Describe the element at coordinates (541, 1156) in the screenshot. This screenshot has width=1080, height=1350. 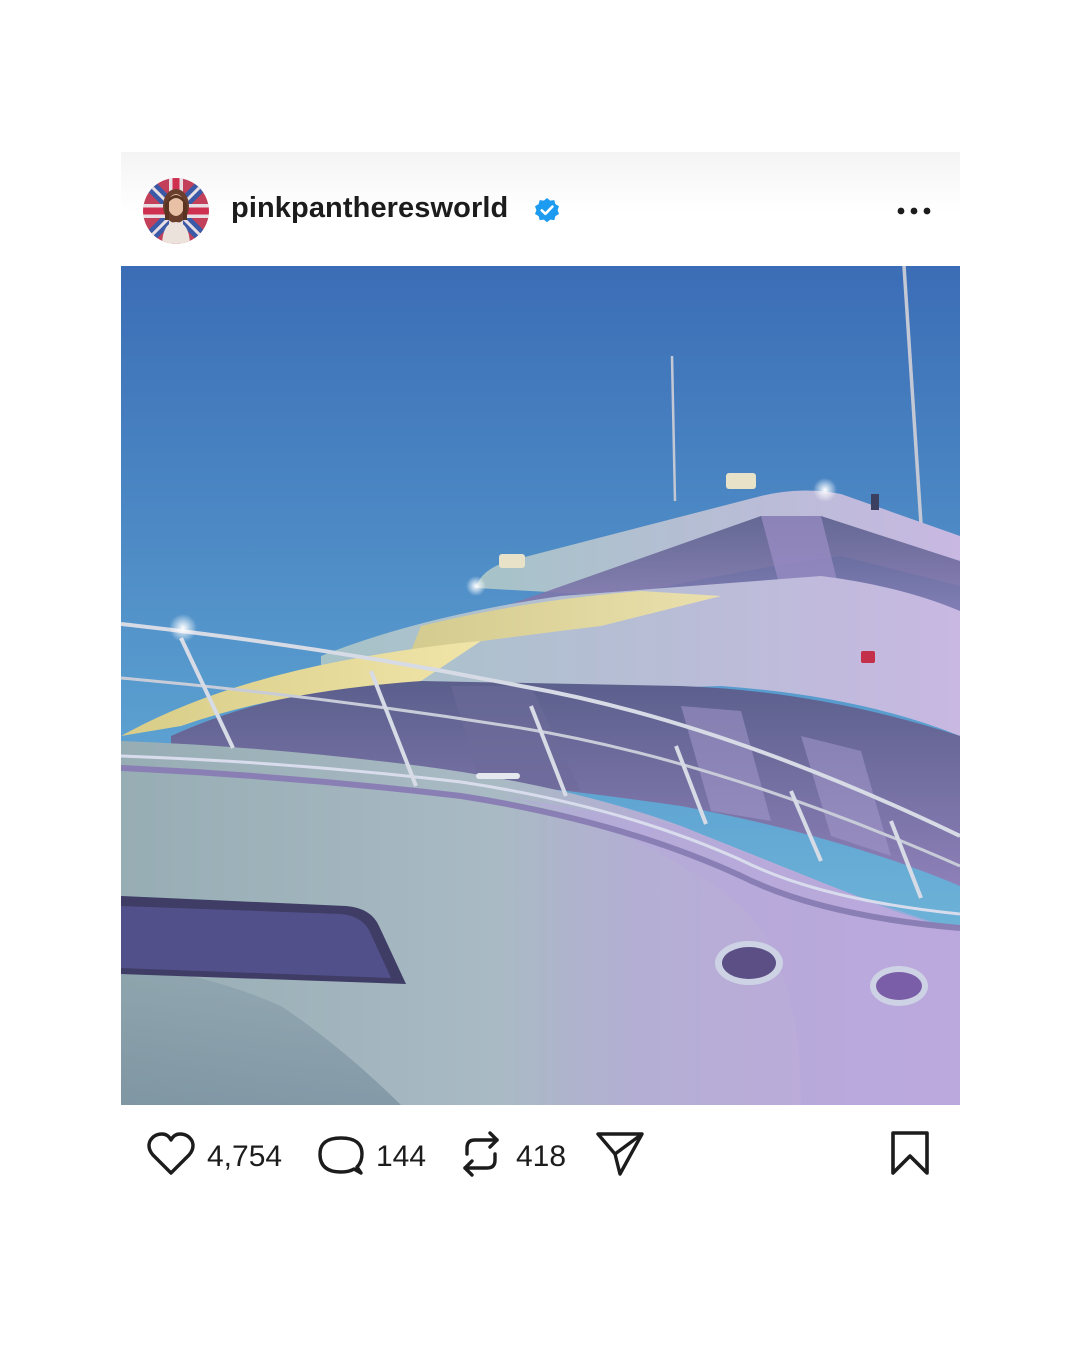
I see `repost-count: 418` at that location.